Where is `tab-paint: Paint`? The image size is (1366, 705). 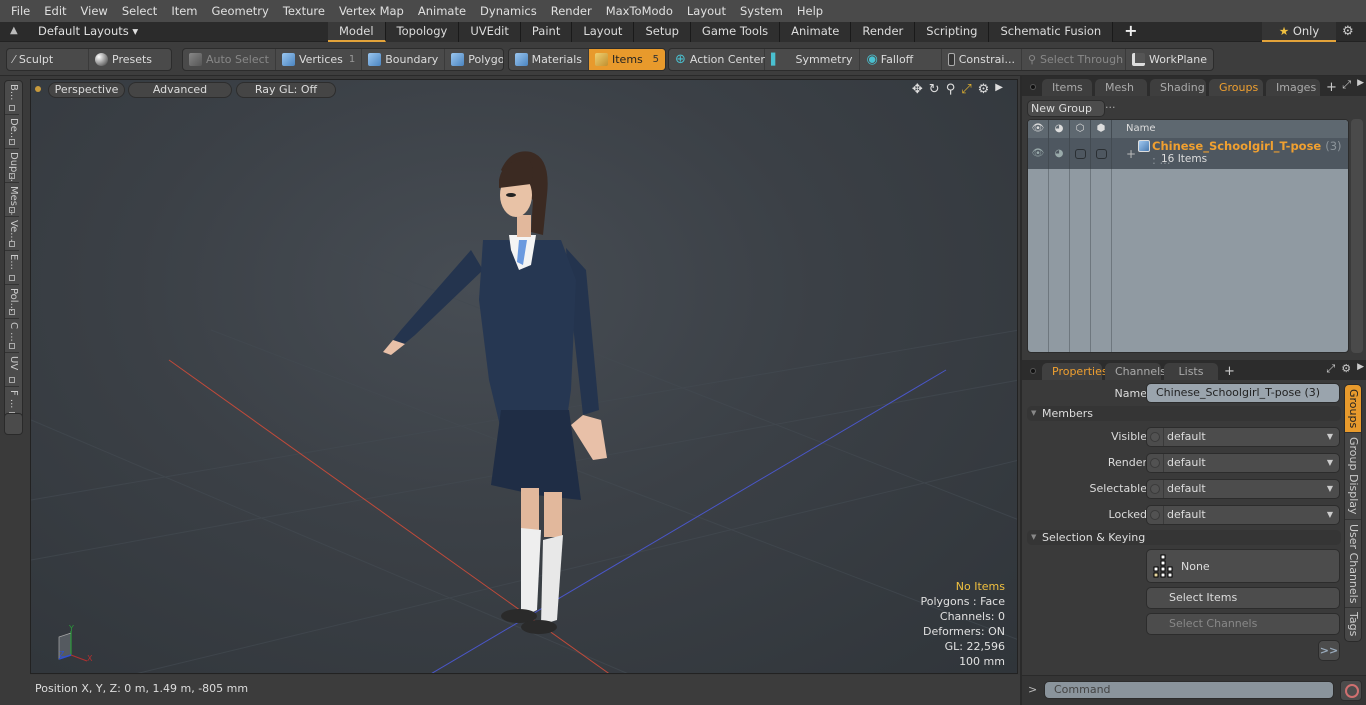
tab-paint: Paint is located at coordinates (546, 32).